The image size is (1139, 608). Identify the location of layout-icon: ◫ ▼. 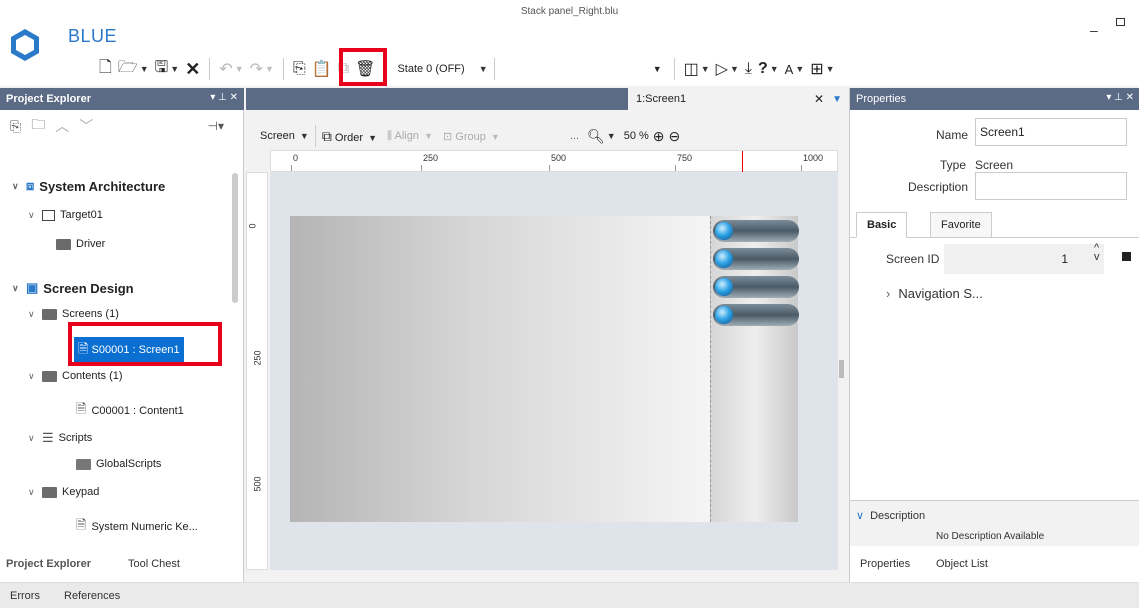
(697, 69).